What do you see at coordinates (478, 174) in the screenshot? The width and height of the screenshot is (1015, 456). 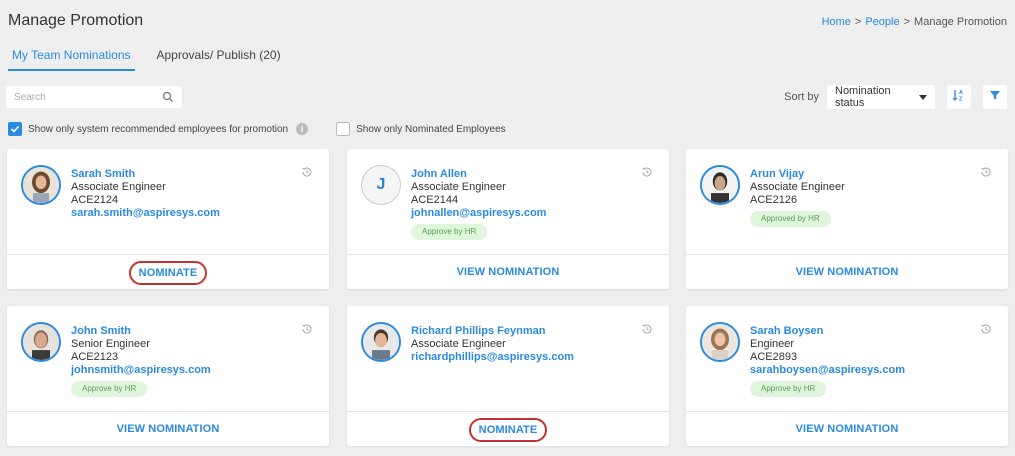 I see `employee-name: John Allen` at bounding box center [478, 174].